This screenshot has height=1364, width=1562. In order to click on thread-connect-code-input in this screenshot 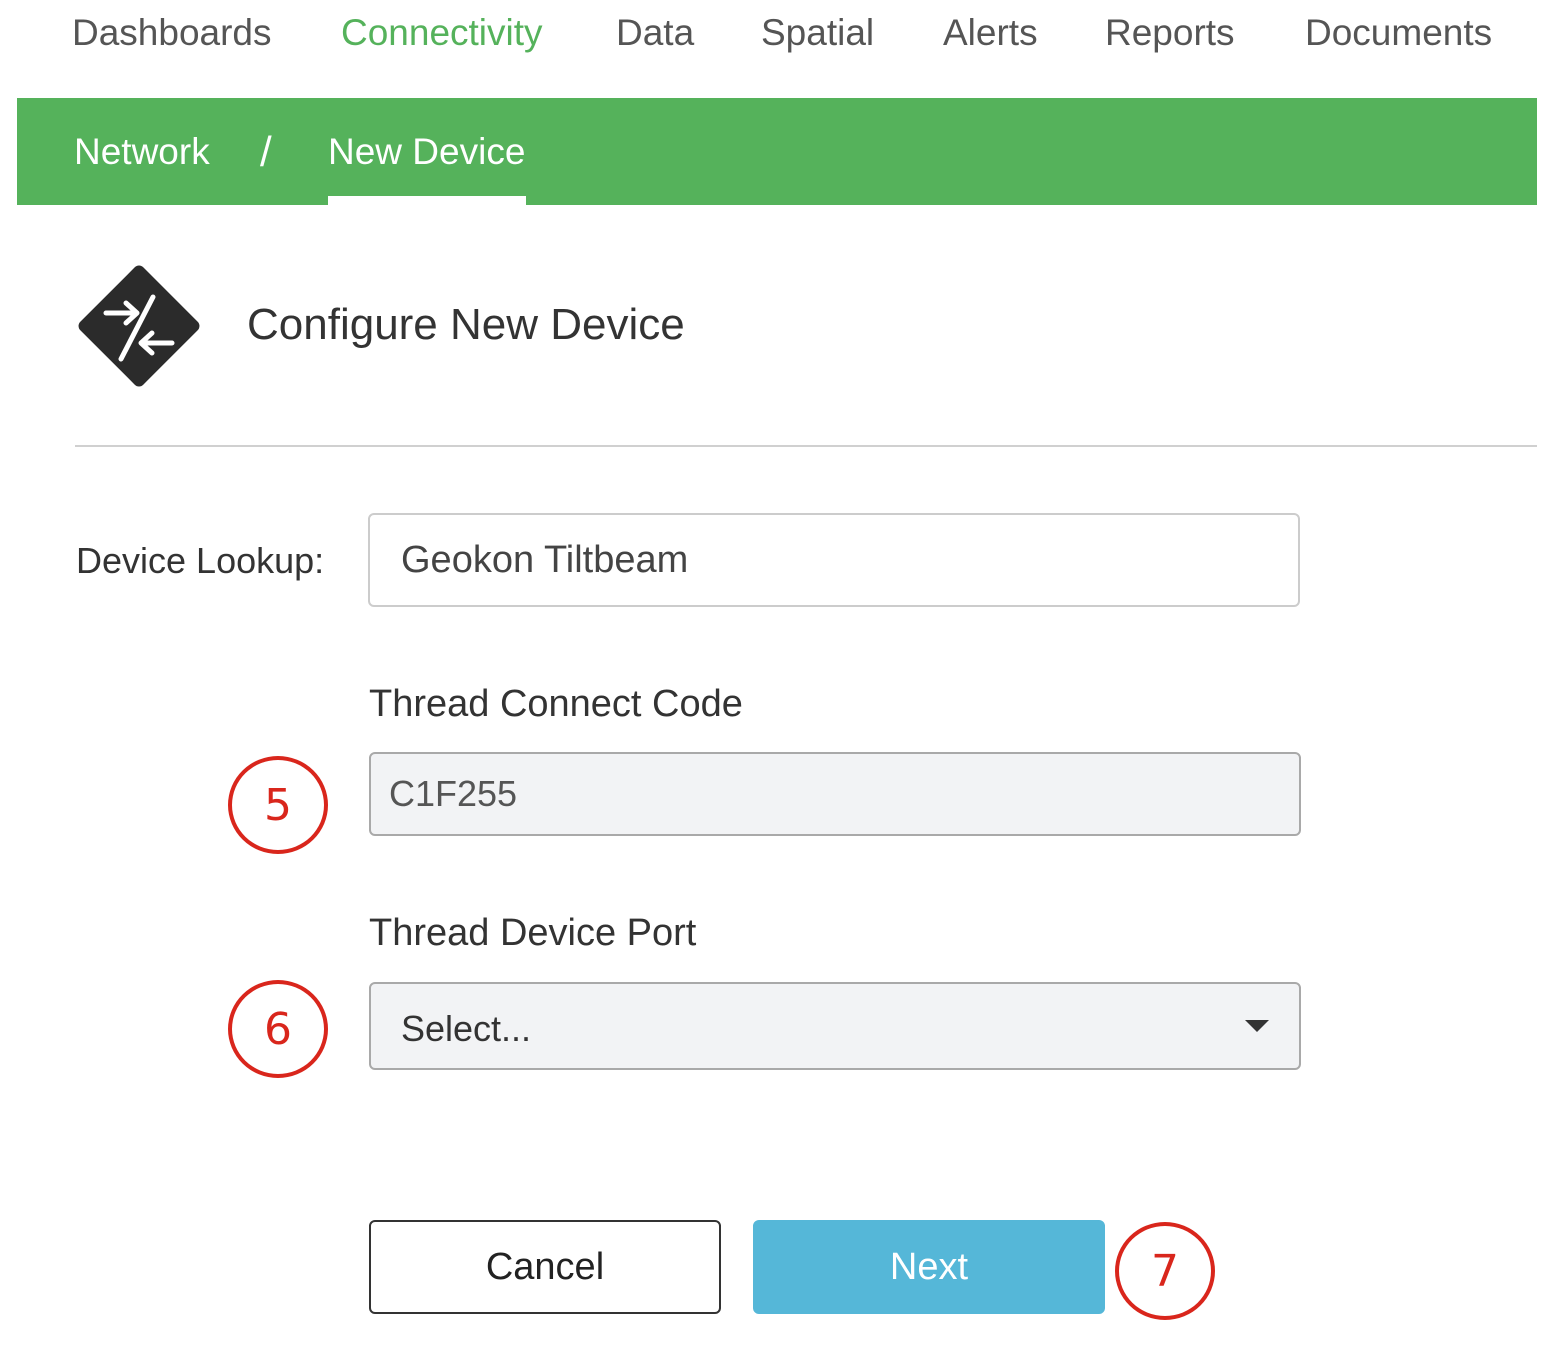, I will do `click(835, 794)`.